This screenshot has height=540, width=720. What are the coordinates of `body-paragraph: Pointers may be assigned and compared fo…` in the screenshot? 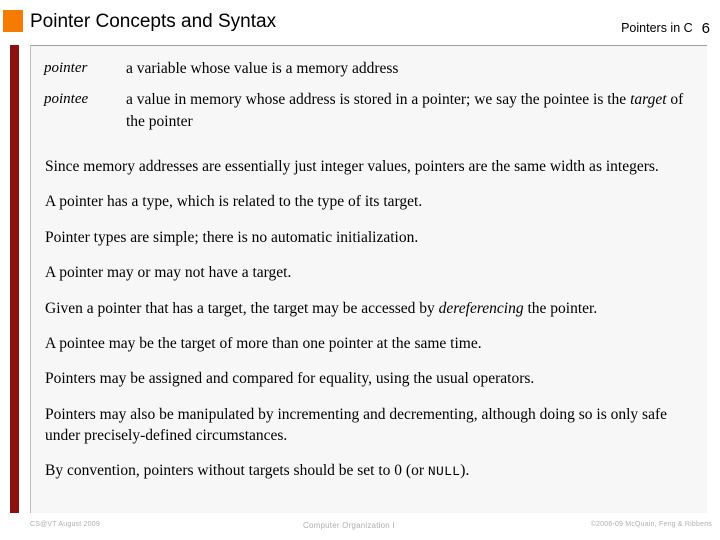 It's located at (373, 378).